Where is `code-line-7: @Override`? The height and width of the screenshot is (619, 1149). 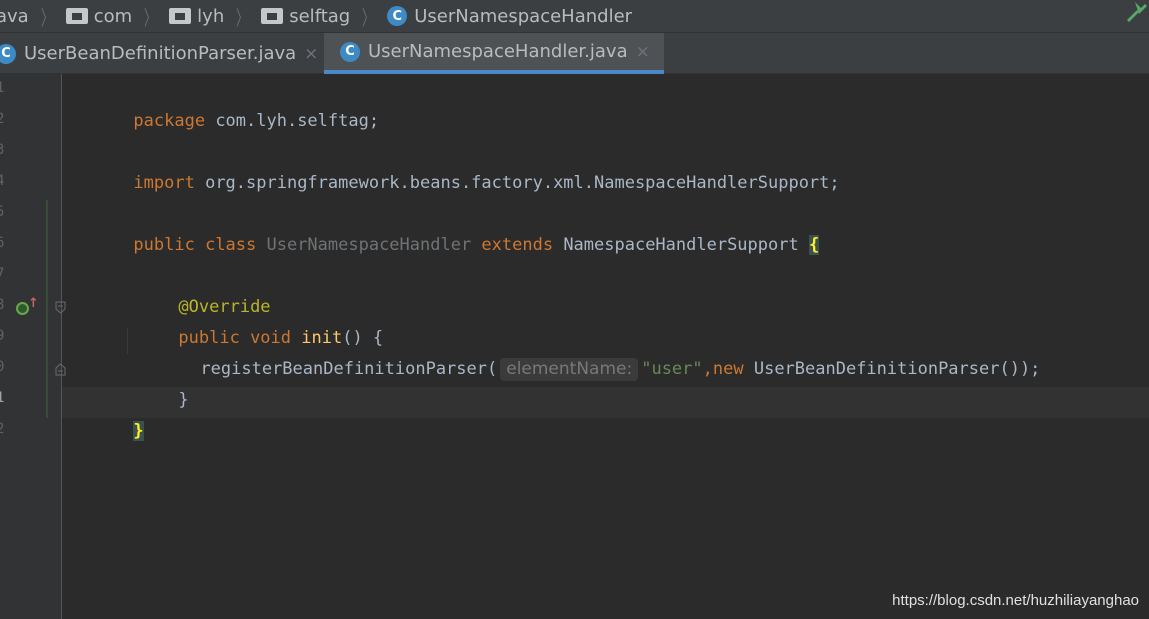
code-line-7: @Override is located at coordinates (193, 289).